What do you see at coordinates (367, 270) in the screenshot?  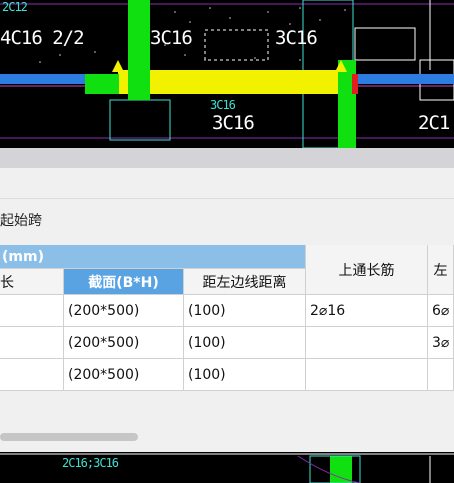 I see `column-header-top-bar: 上通长筋` at bounding box center [367, 270].